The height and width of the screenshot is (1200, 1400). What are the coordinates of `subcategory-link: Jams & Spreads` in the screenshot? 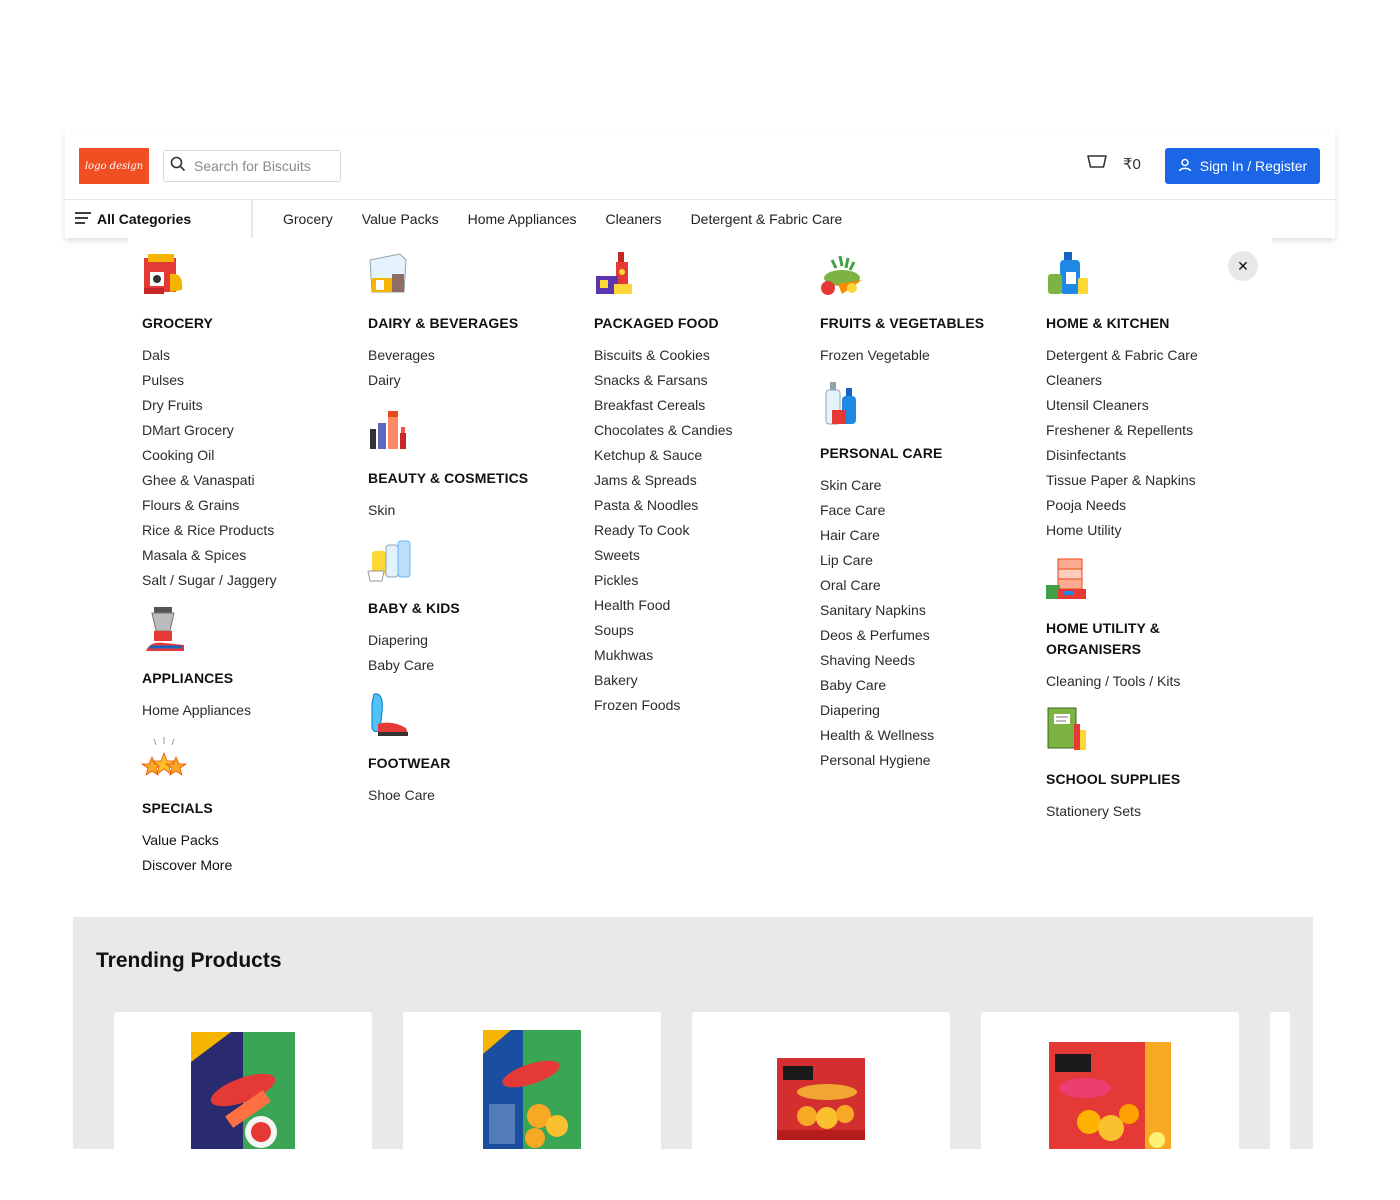 It's located at (697, 480).